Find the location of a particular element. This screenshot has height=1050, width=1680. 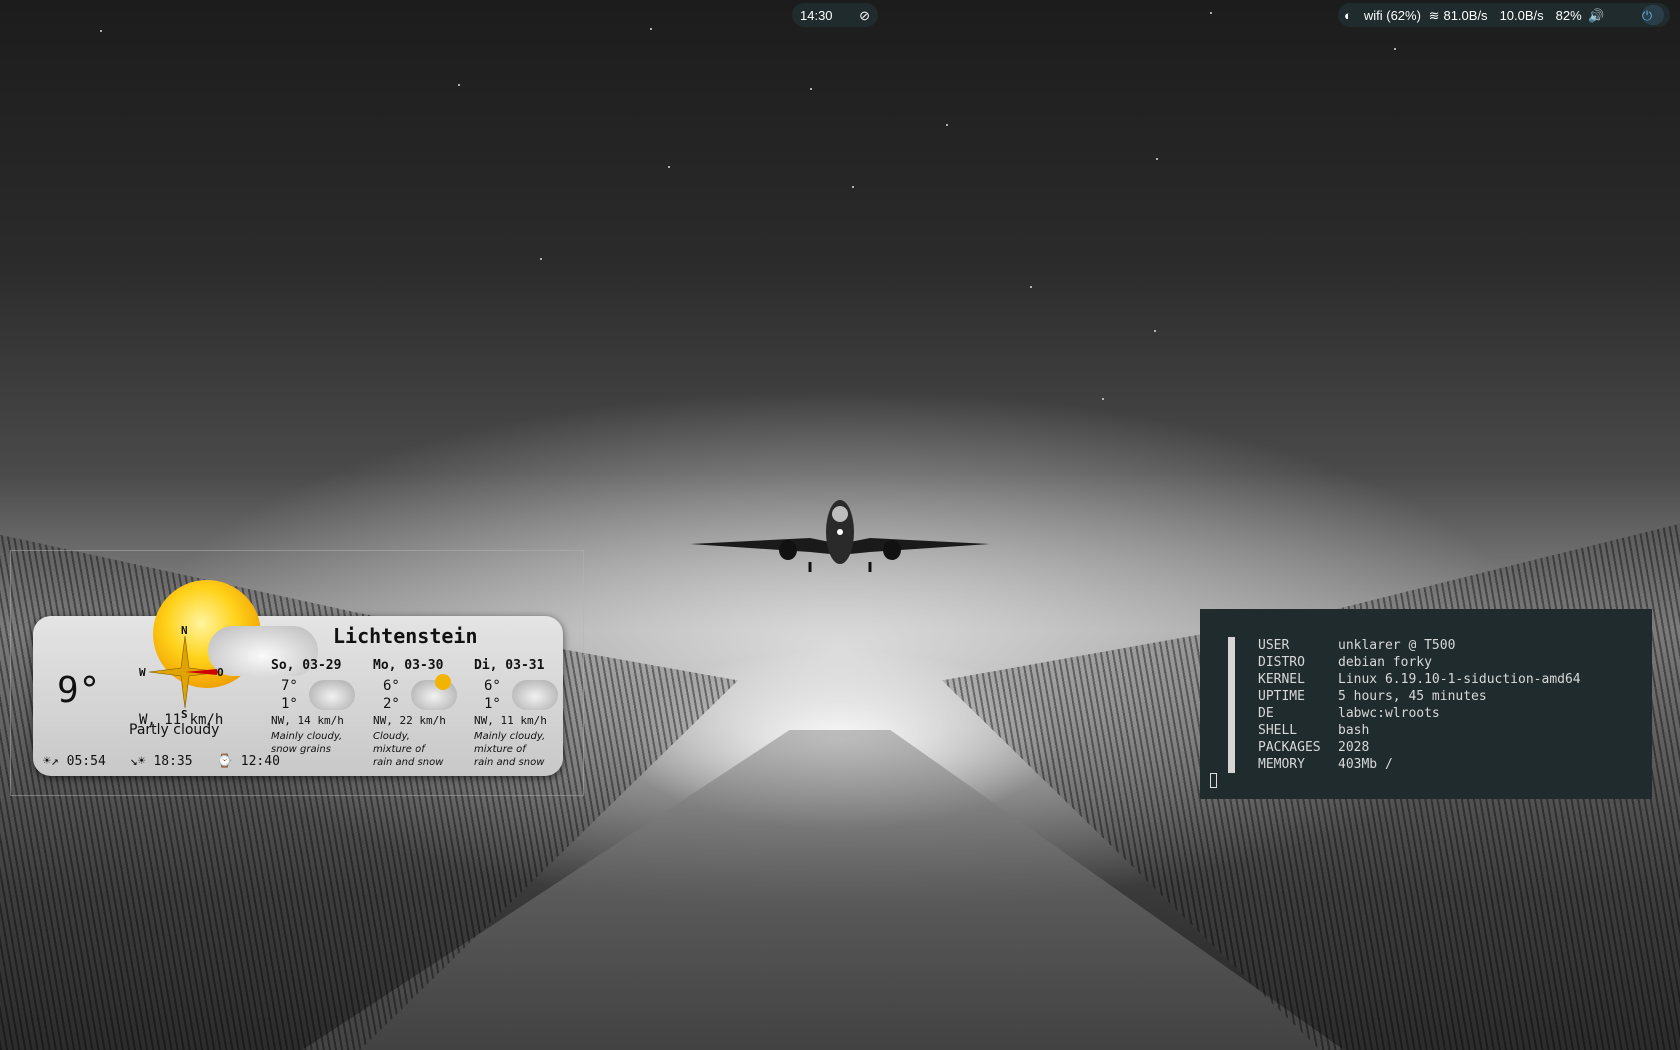

daylight: ⌚ 12:40 is located at coordinates (248, 761).